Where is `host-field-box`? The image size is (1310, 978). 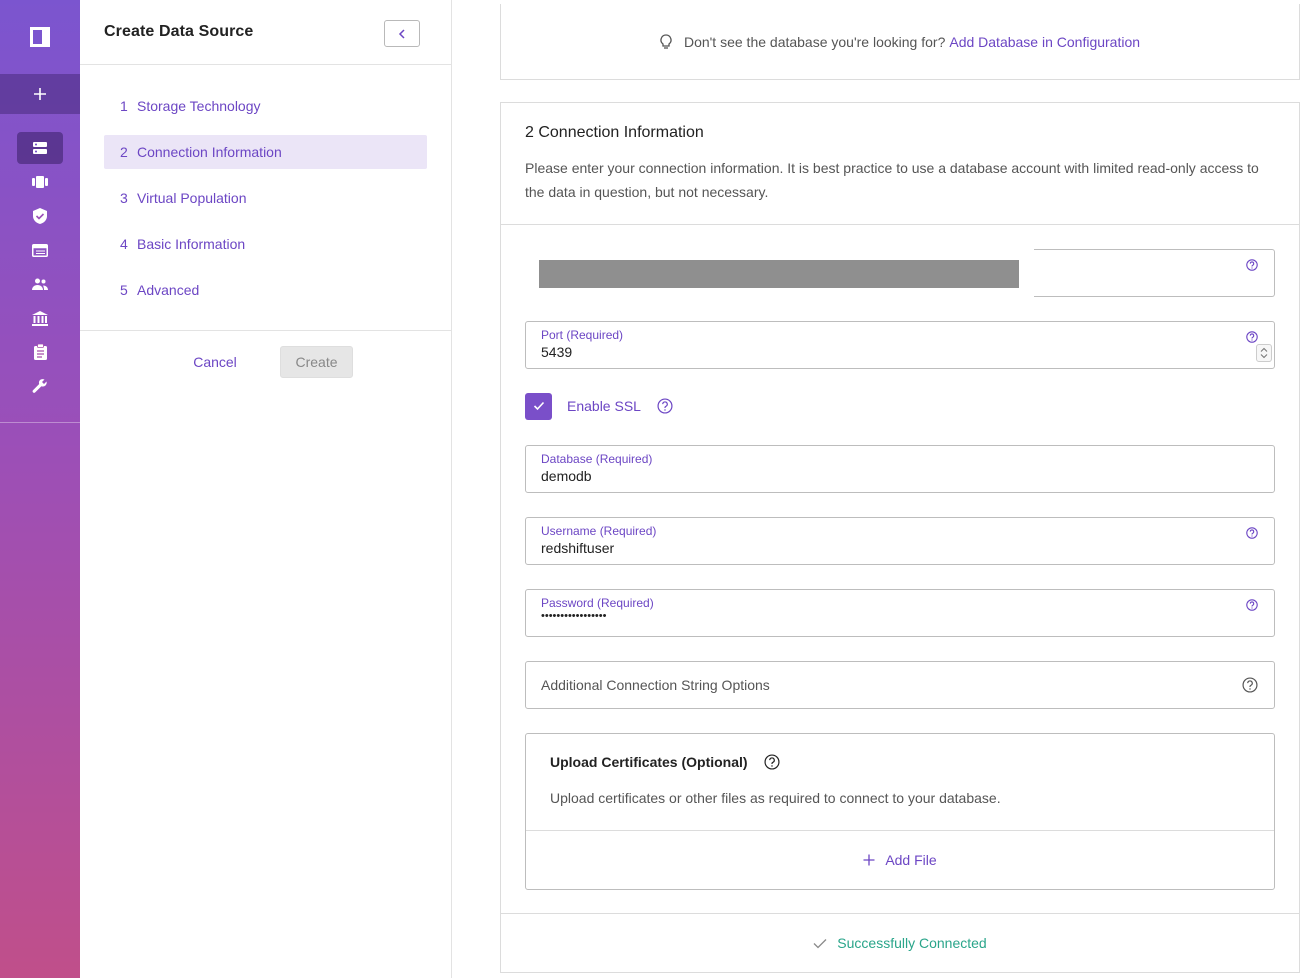 host-field-box is located at coordinates (1154, 273).